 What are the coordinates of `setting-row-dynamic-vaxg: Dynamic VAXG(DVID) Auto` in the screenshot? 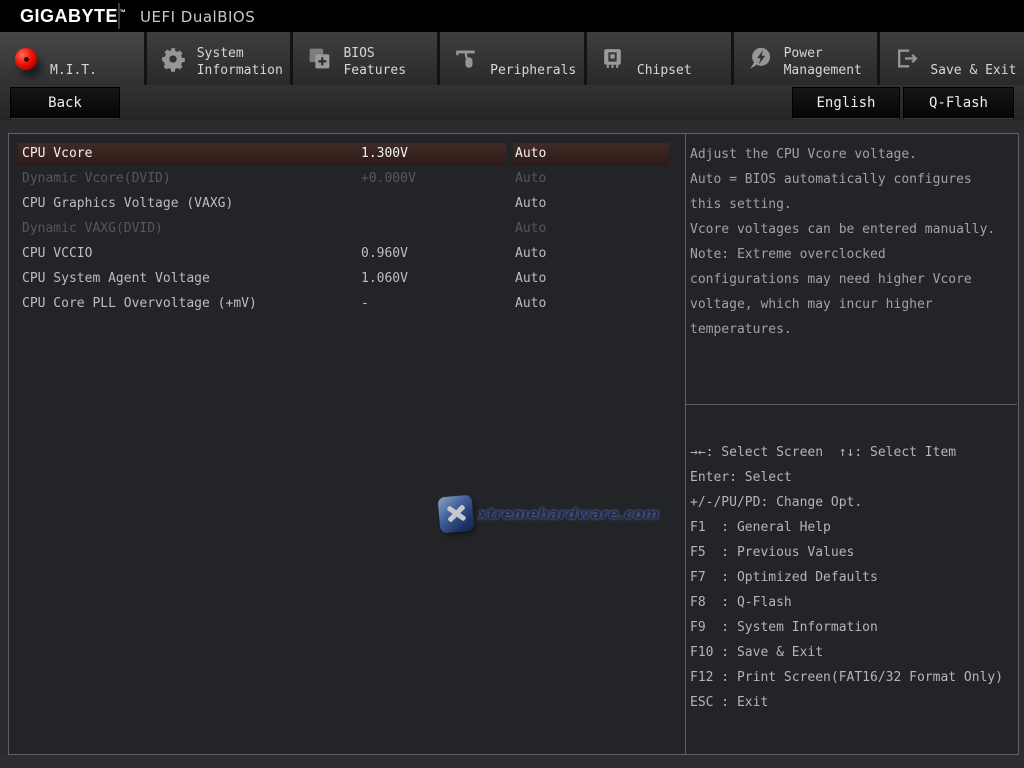 It's located at (347, 230).